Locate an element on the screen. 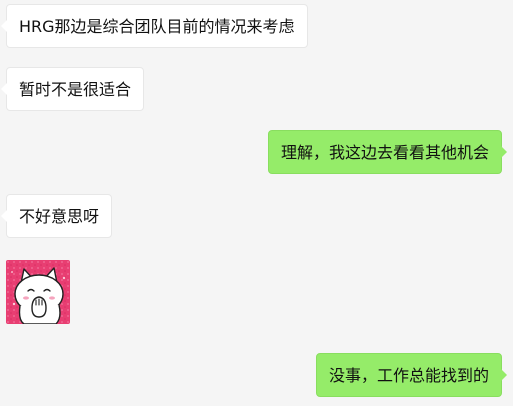 This screenshot has height=406, width=513. cat-sticker-icon is located at coordinates (38, 292).